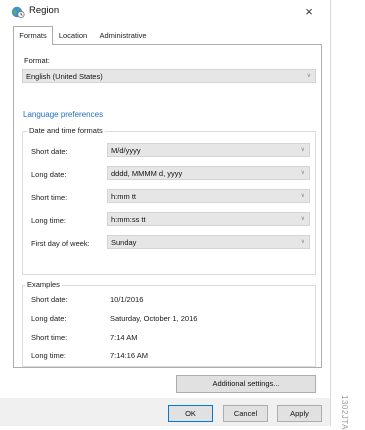 The height and width of the screenshot is (430, 365). What do you see at coordinates (344, 412) in the screenshot?
I see `figure-code: 1302JTA` at bounding box center [344, 412].